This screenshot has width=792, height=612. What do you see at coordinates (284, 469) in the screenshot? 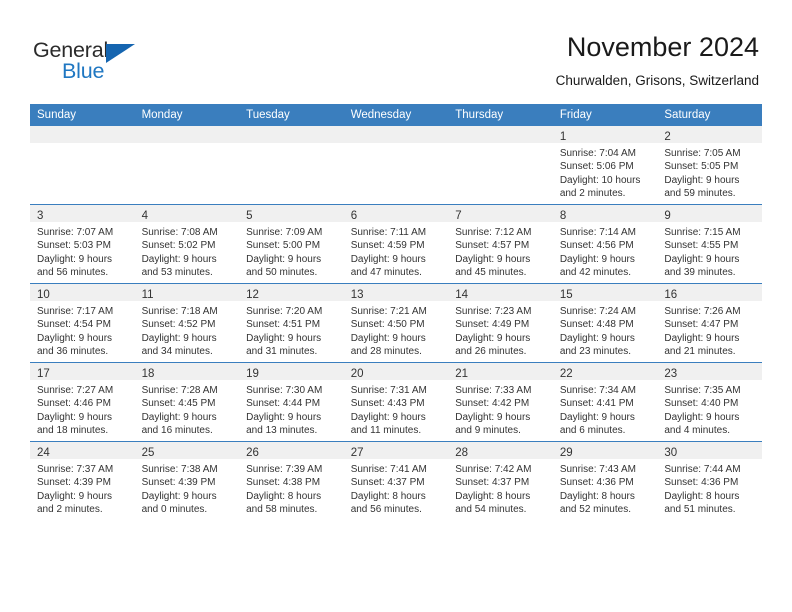
I see `sunrise-text: Sunrise: 7:39 AM` at bounding box center [284, 469].